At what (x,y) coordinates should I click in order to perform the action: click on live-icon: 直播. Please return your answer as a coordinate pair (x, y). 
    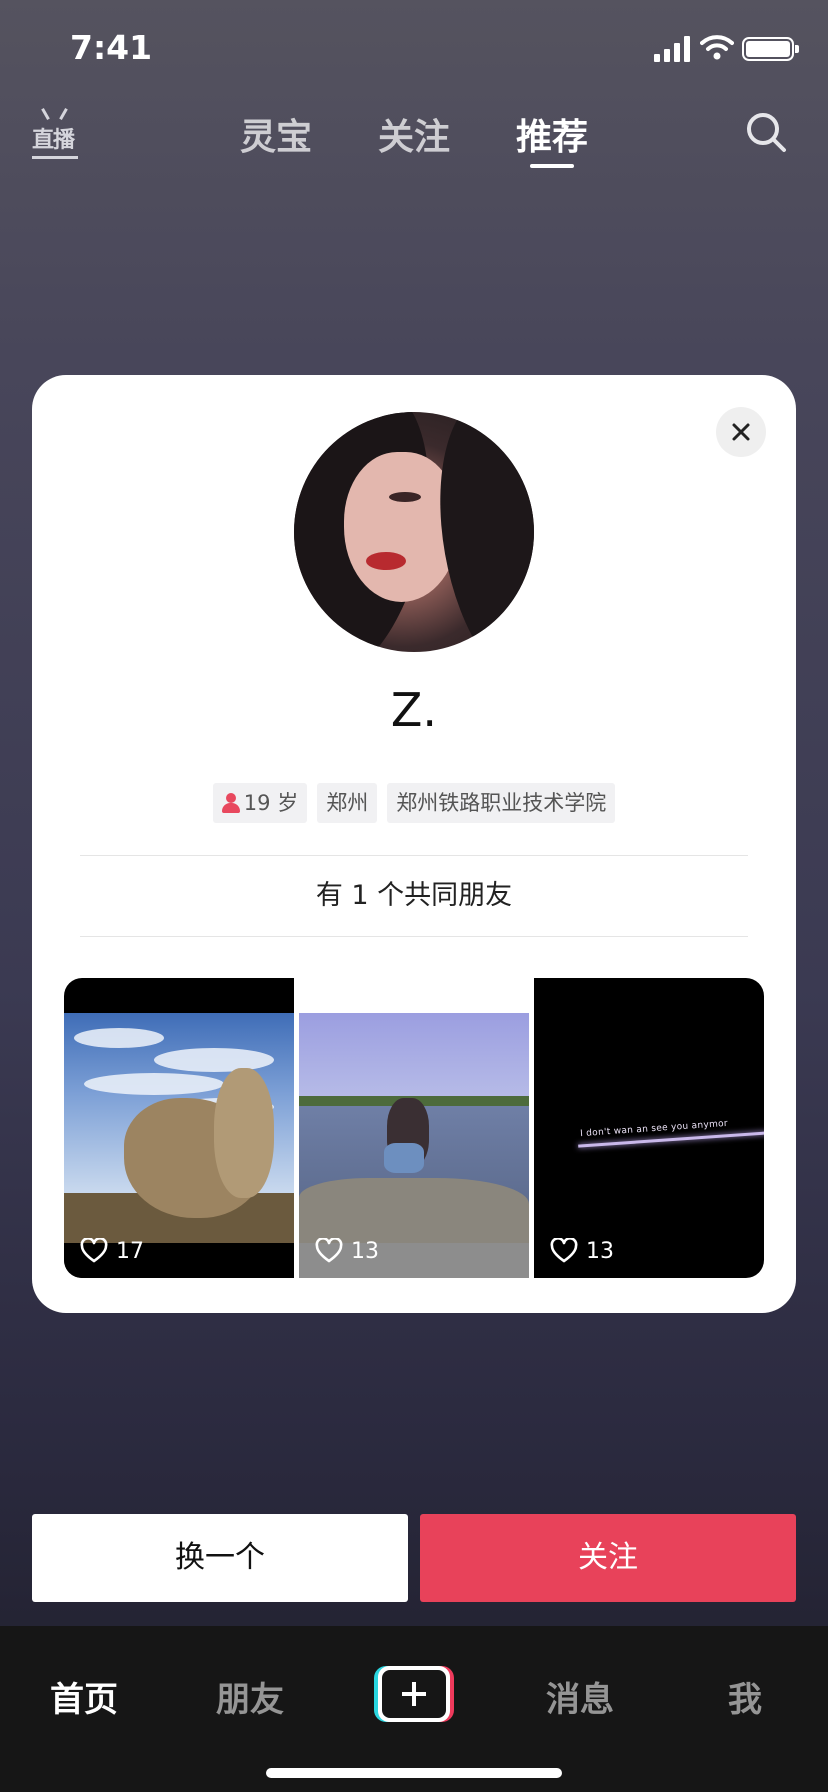
    Looking at the image, I should click on (55, 132).